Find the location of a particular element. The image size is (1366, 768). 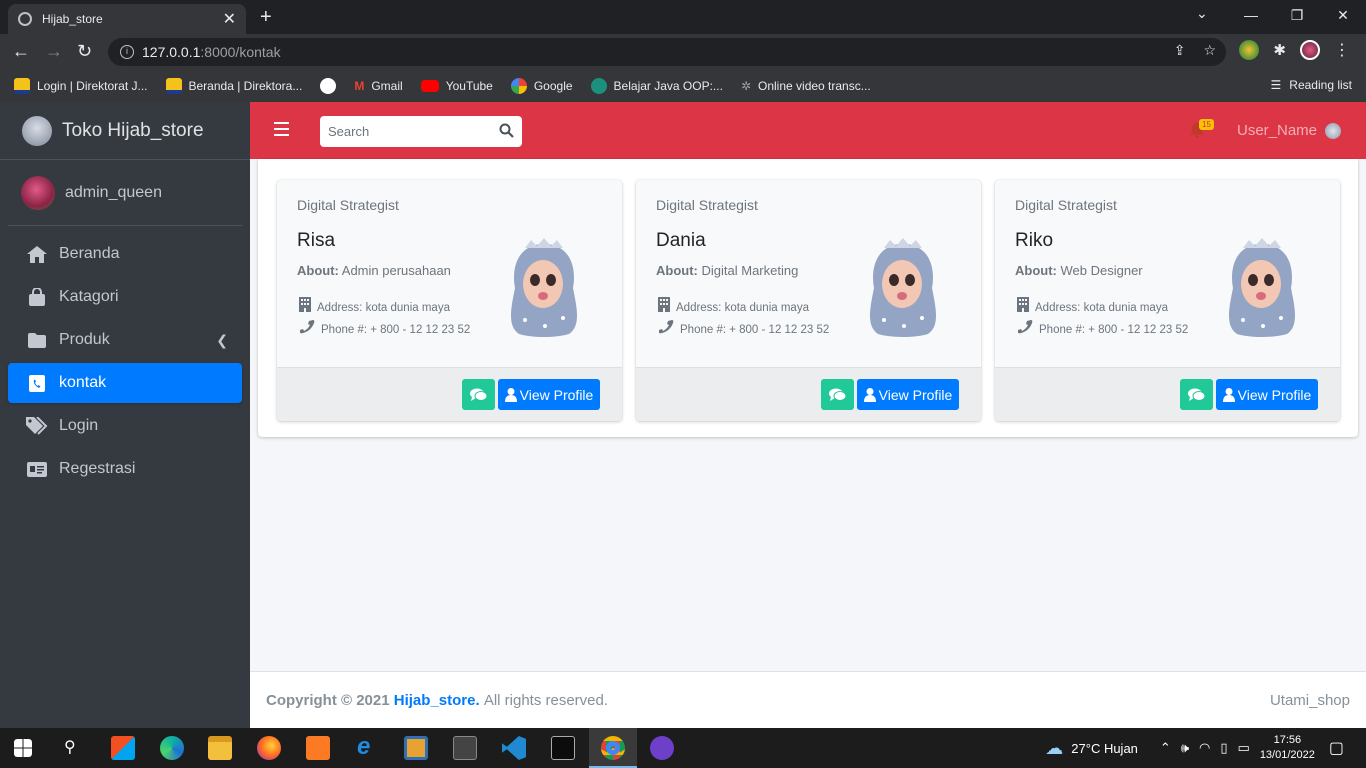

browser-tab: Hijab_store ✕ is located at coordinates (127, 19).